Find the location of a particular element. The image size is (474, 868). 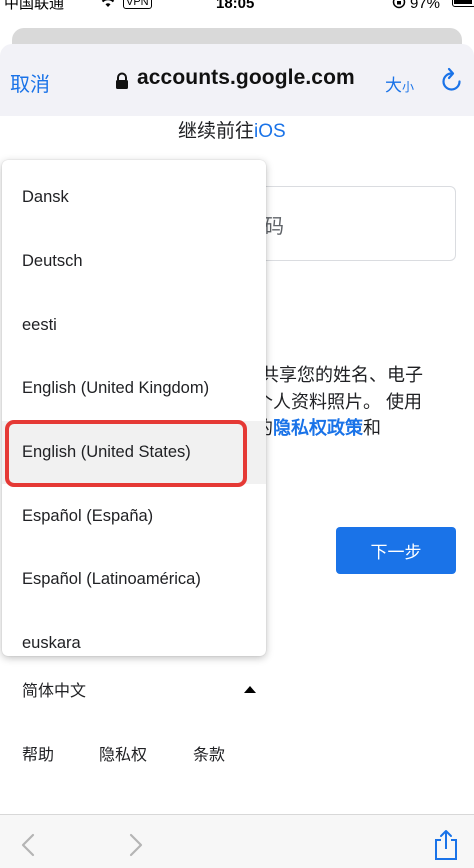

terms-link: 条款 is located at coordinates (209, 753).